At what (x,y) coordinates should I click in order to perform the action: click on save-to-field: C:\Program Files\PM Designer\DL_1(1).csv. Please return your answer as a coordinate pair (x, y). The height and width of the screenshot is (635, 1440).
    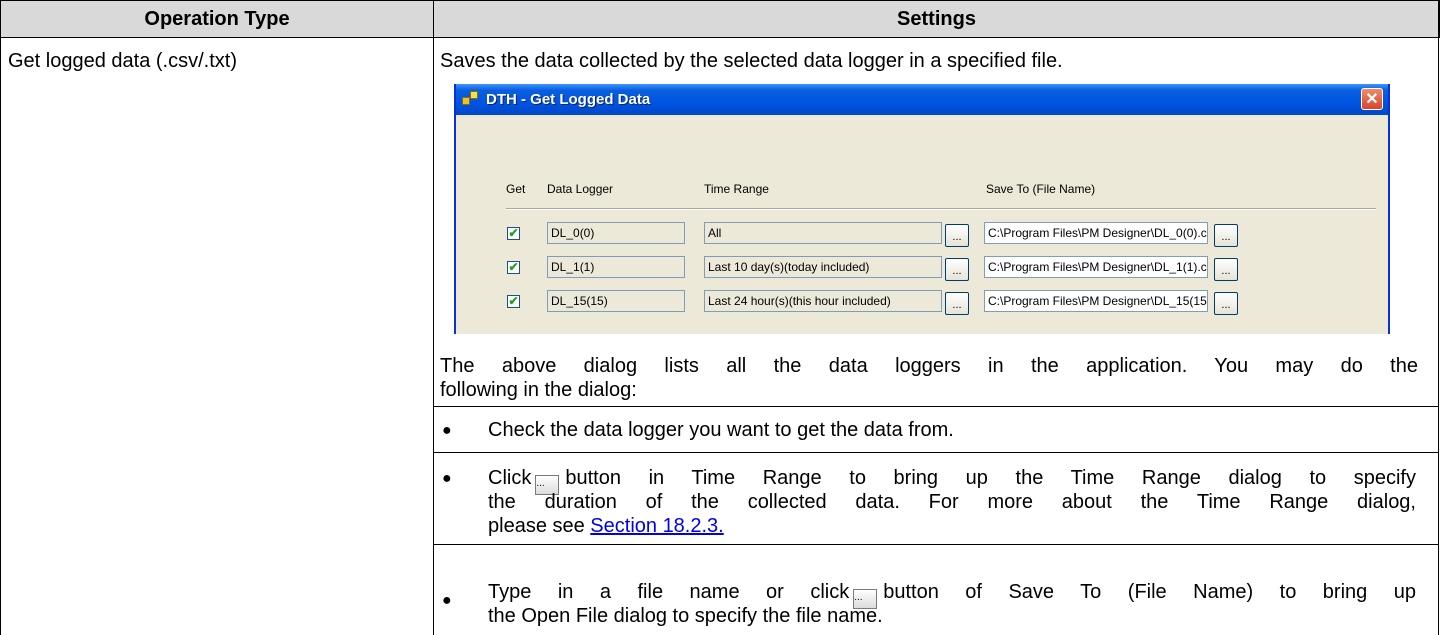
    Looking at the image, I should click on (1096, 267).